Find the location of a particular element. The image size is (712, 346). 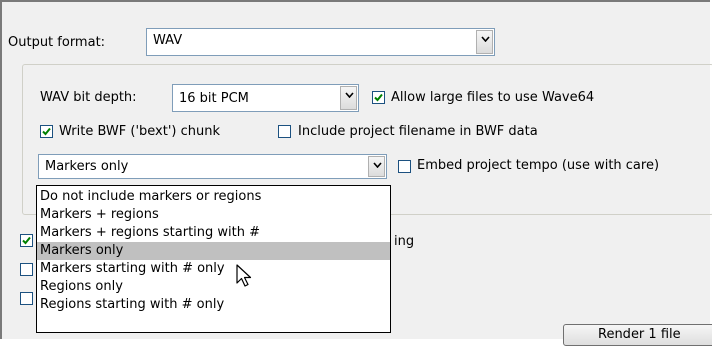

embed-tempo-checkbox is located at coordinates (404, 166).